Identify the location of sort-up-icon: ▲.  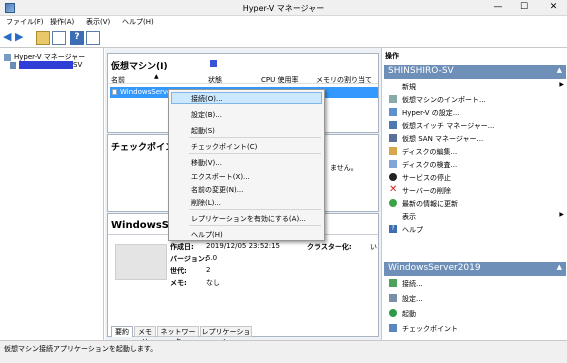
(156, 76).